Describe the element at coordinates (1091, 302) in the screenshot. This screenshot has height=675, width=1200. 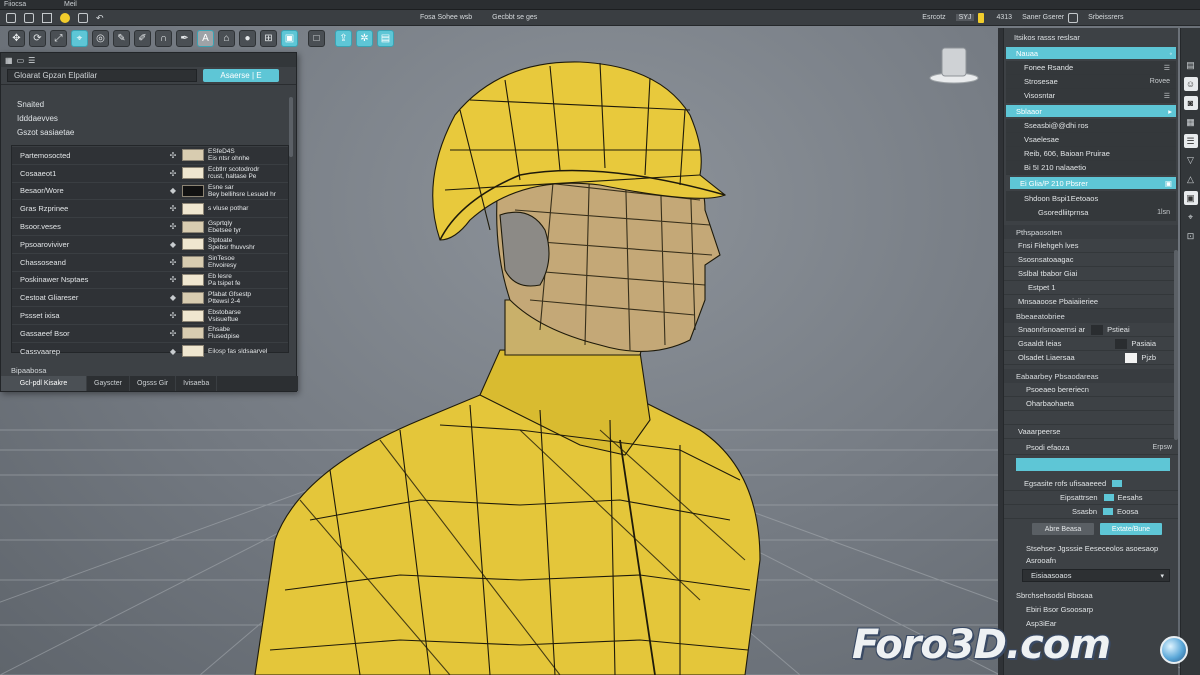
I see `list-item: Mnsaaoose Pbaiaiieriee` at that location.